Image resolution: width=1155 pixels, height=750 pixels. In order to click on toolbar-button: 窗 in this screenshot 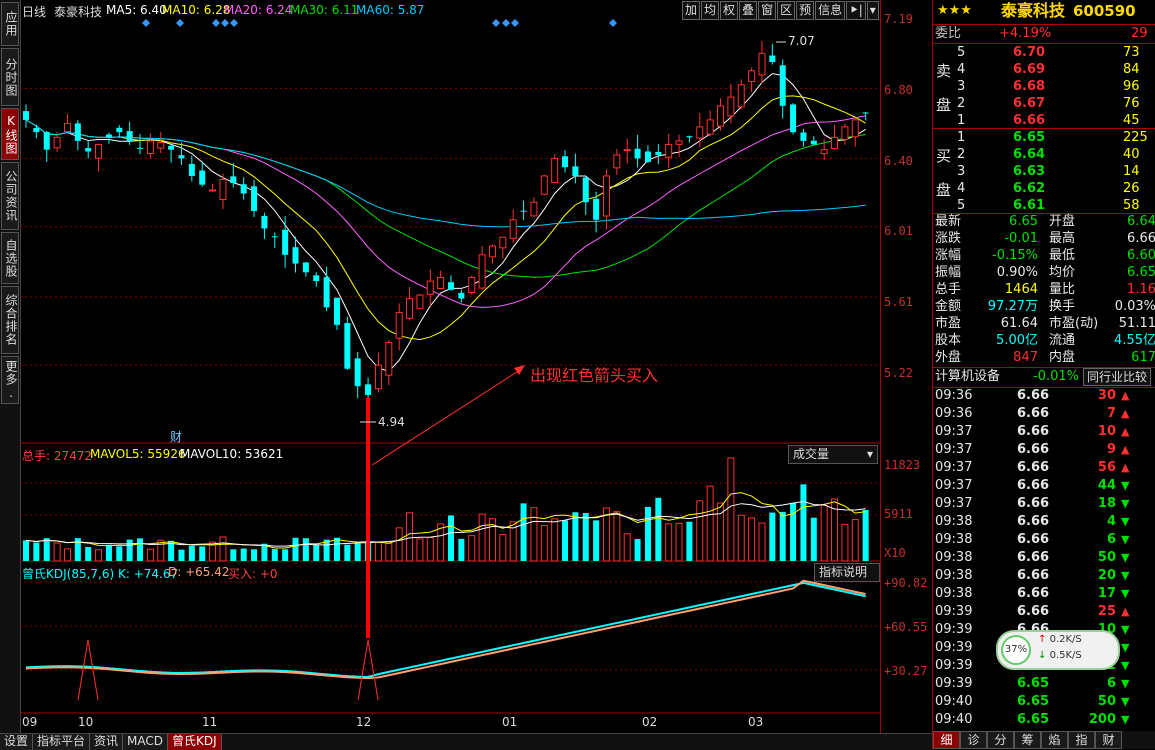, I will do `click(767, 10)`.